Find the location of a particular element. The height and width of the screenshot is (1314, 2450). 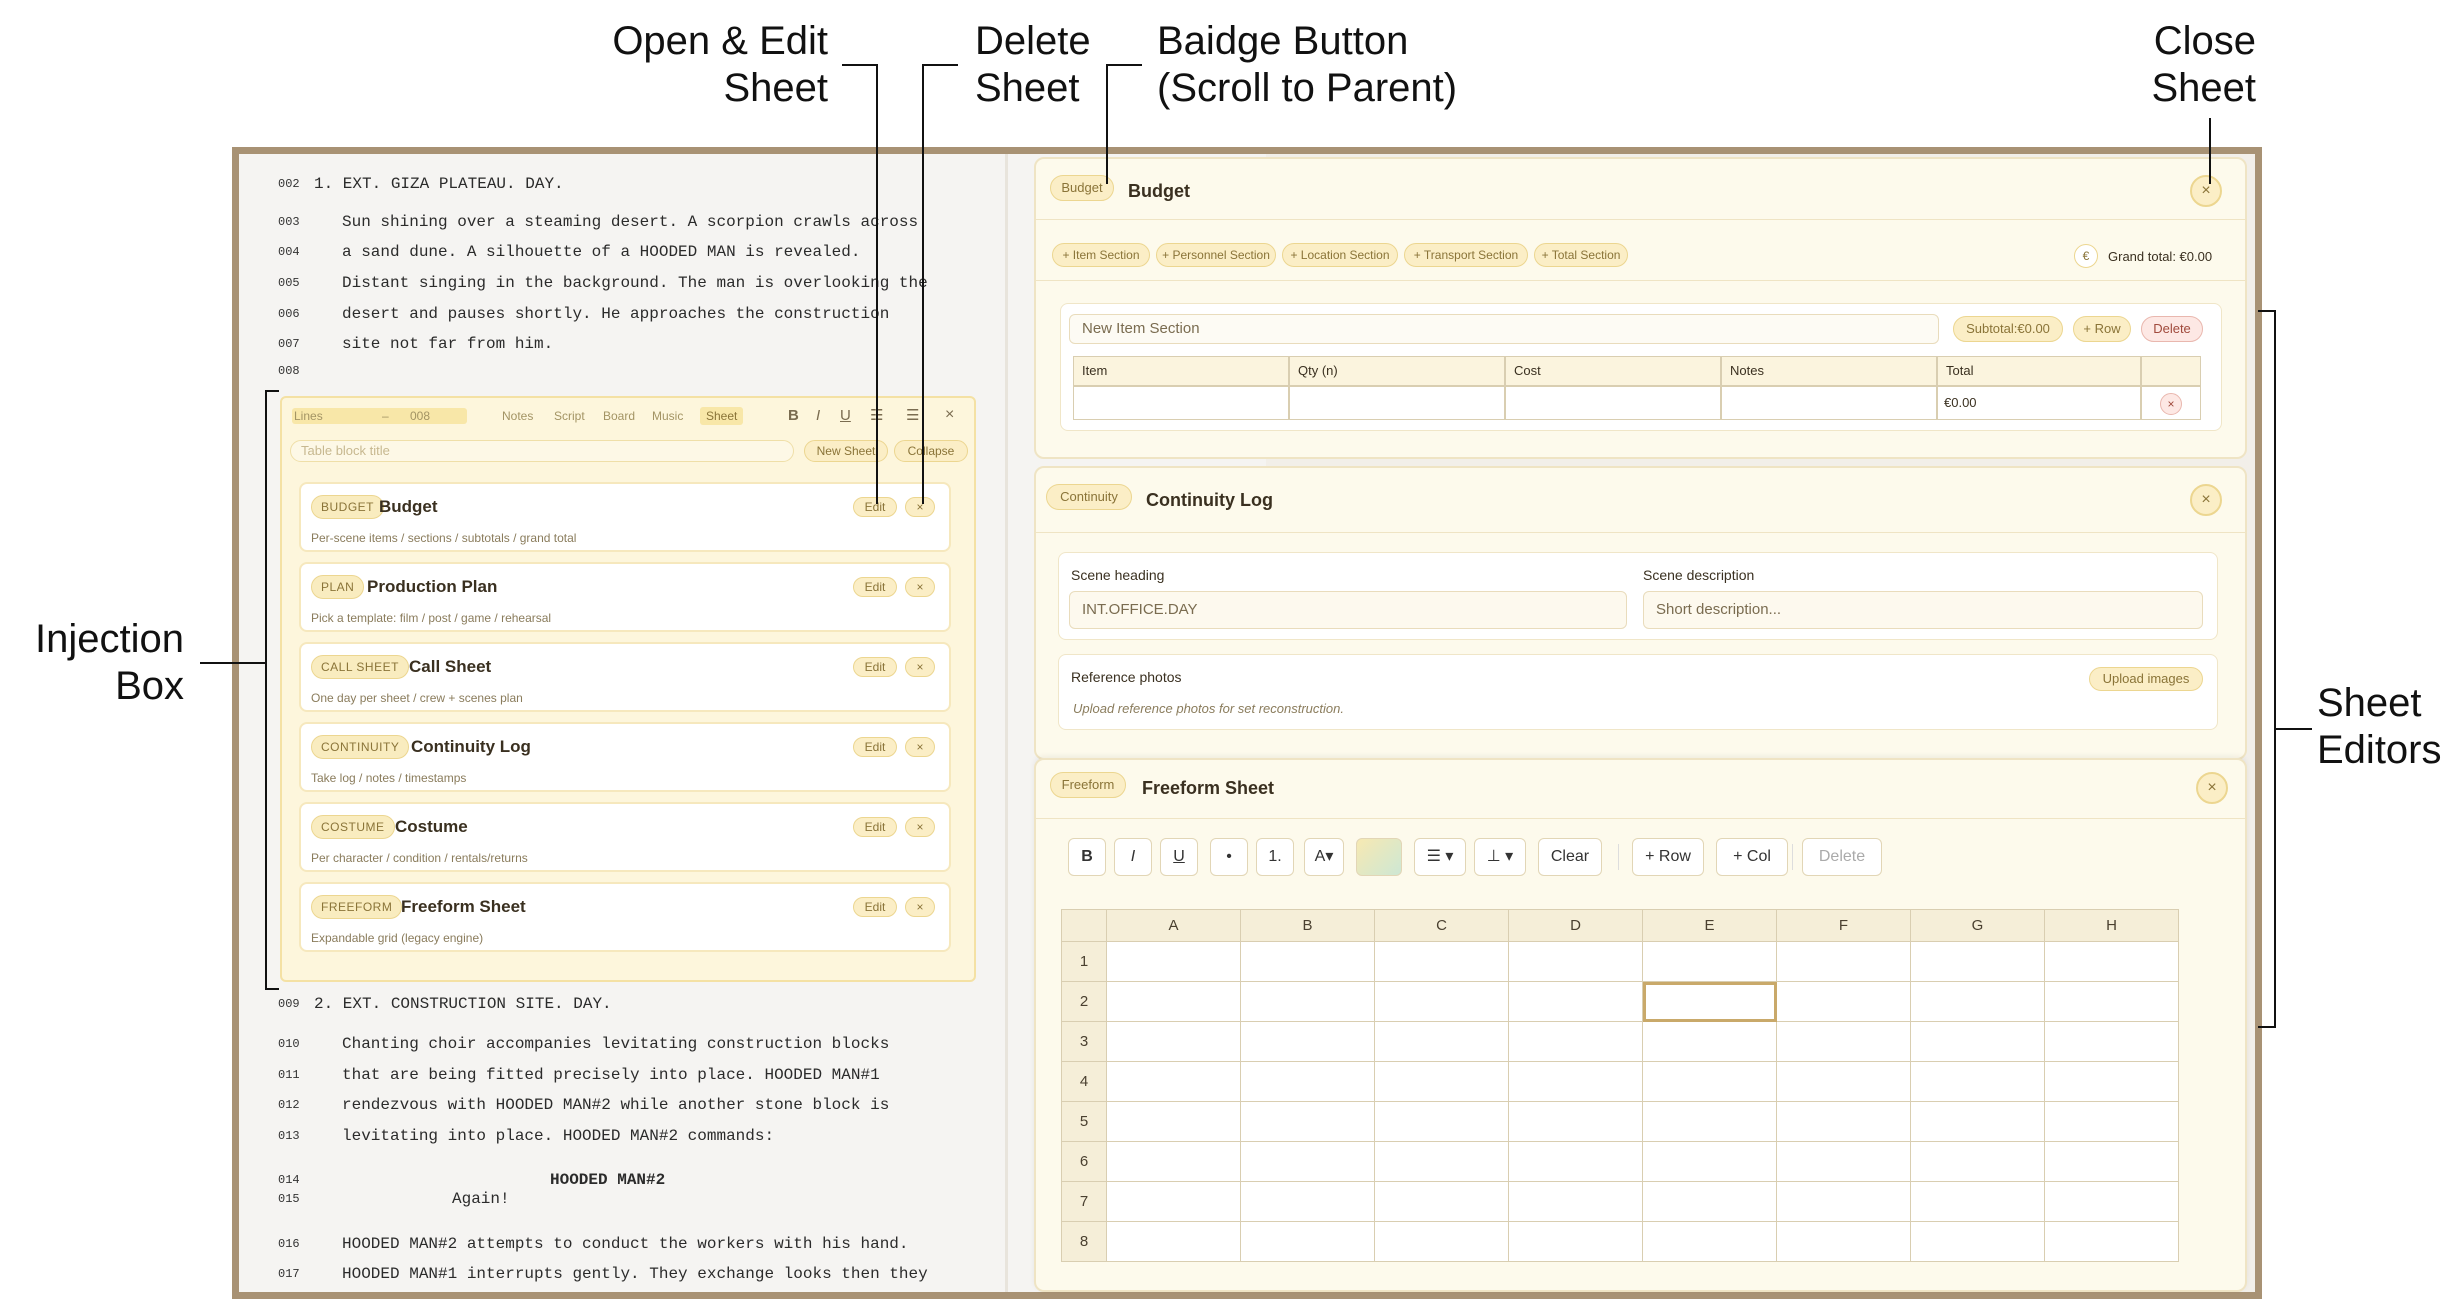

row-header: 4 is located at coordinates (1084, 1081).